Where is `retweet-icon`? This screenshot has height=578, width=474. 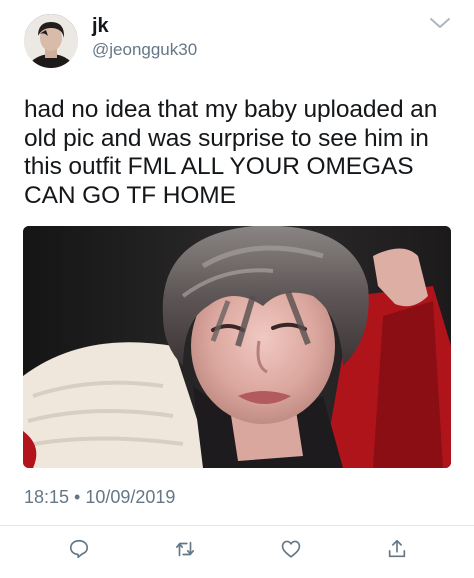 retweet-icon is located at coordinates (185, 549).